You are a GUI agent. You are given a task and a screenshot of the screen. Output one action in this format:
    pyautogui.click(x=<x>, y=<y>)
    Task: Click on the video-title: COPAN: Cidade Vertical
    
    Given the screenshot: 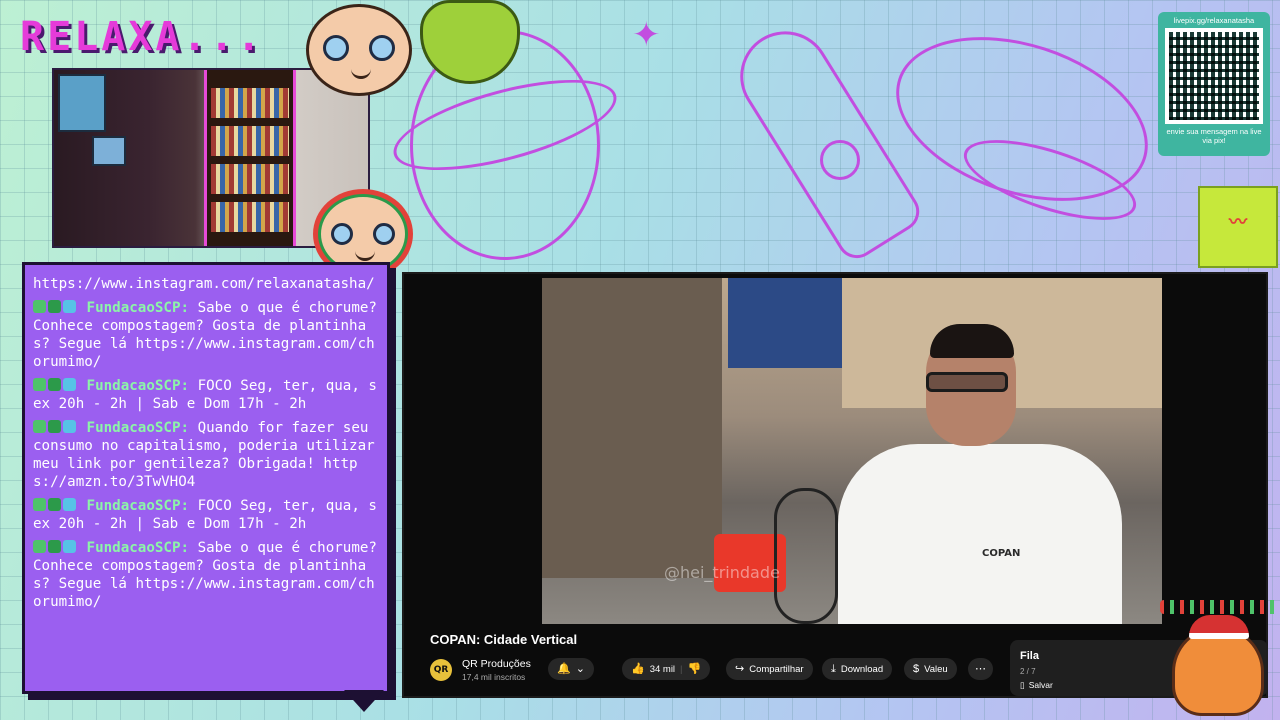 What is the action you would take?
    pyautogui.click(x=503, y=639)
    